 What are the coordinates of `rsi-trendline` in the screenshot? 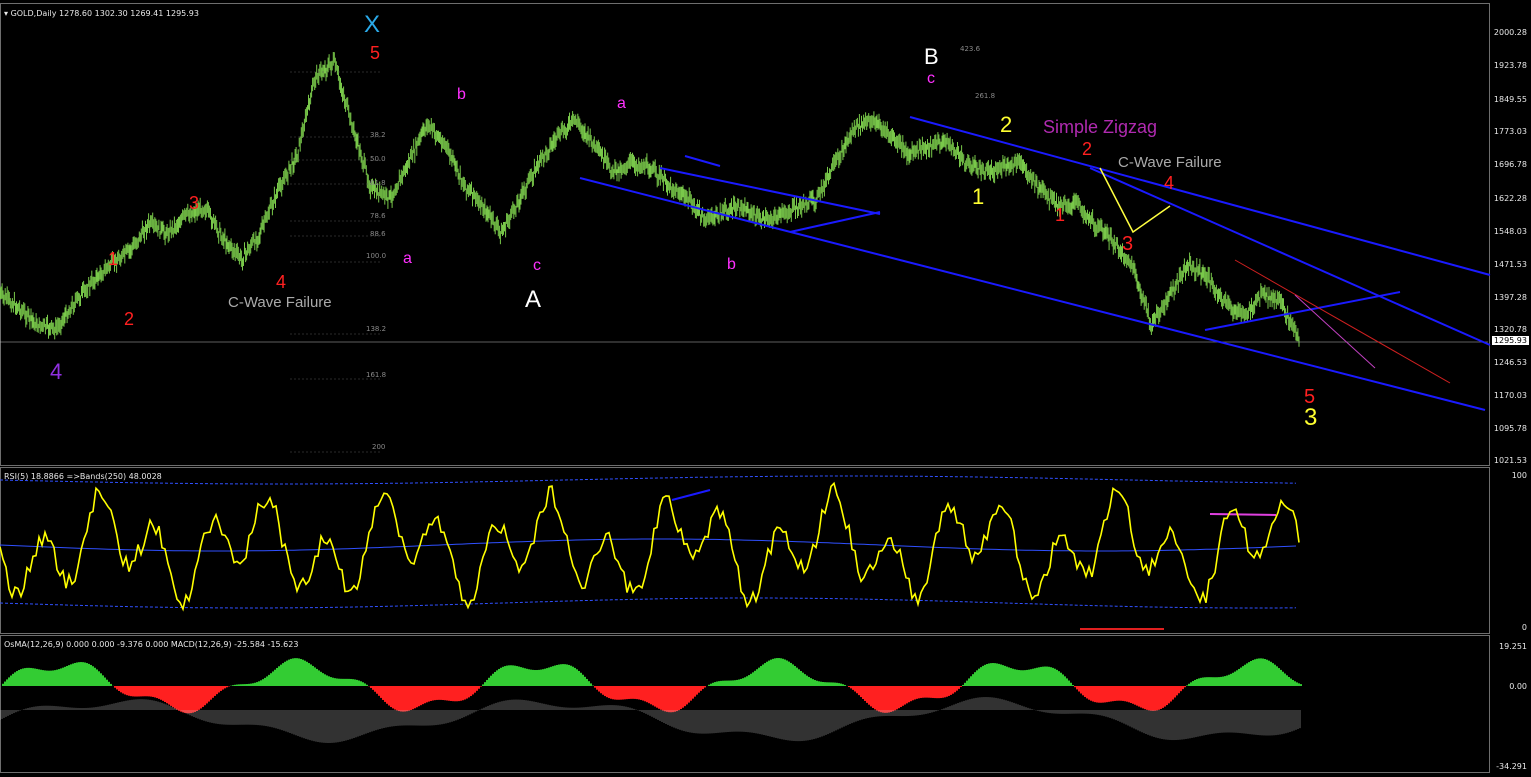 It's located at (691, 495).